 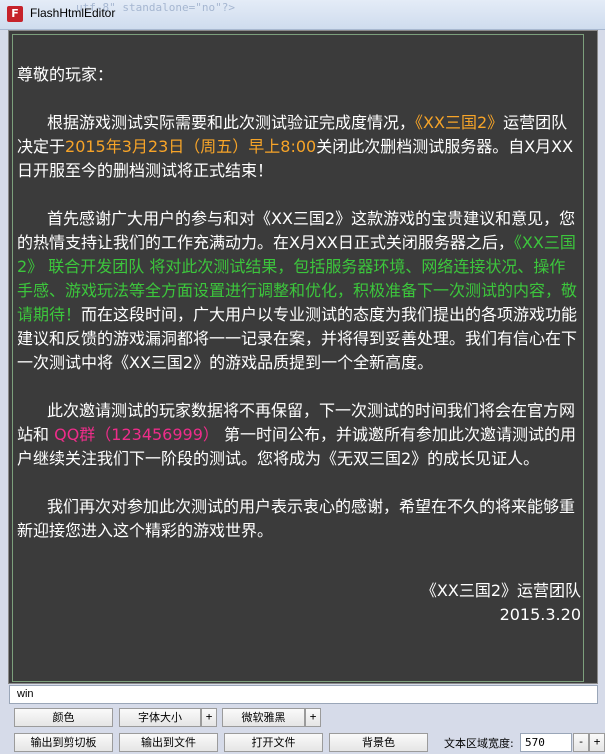 I want to click on signature-date: 2015.3.20, so click(x=540, y=614).